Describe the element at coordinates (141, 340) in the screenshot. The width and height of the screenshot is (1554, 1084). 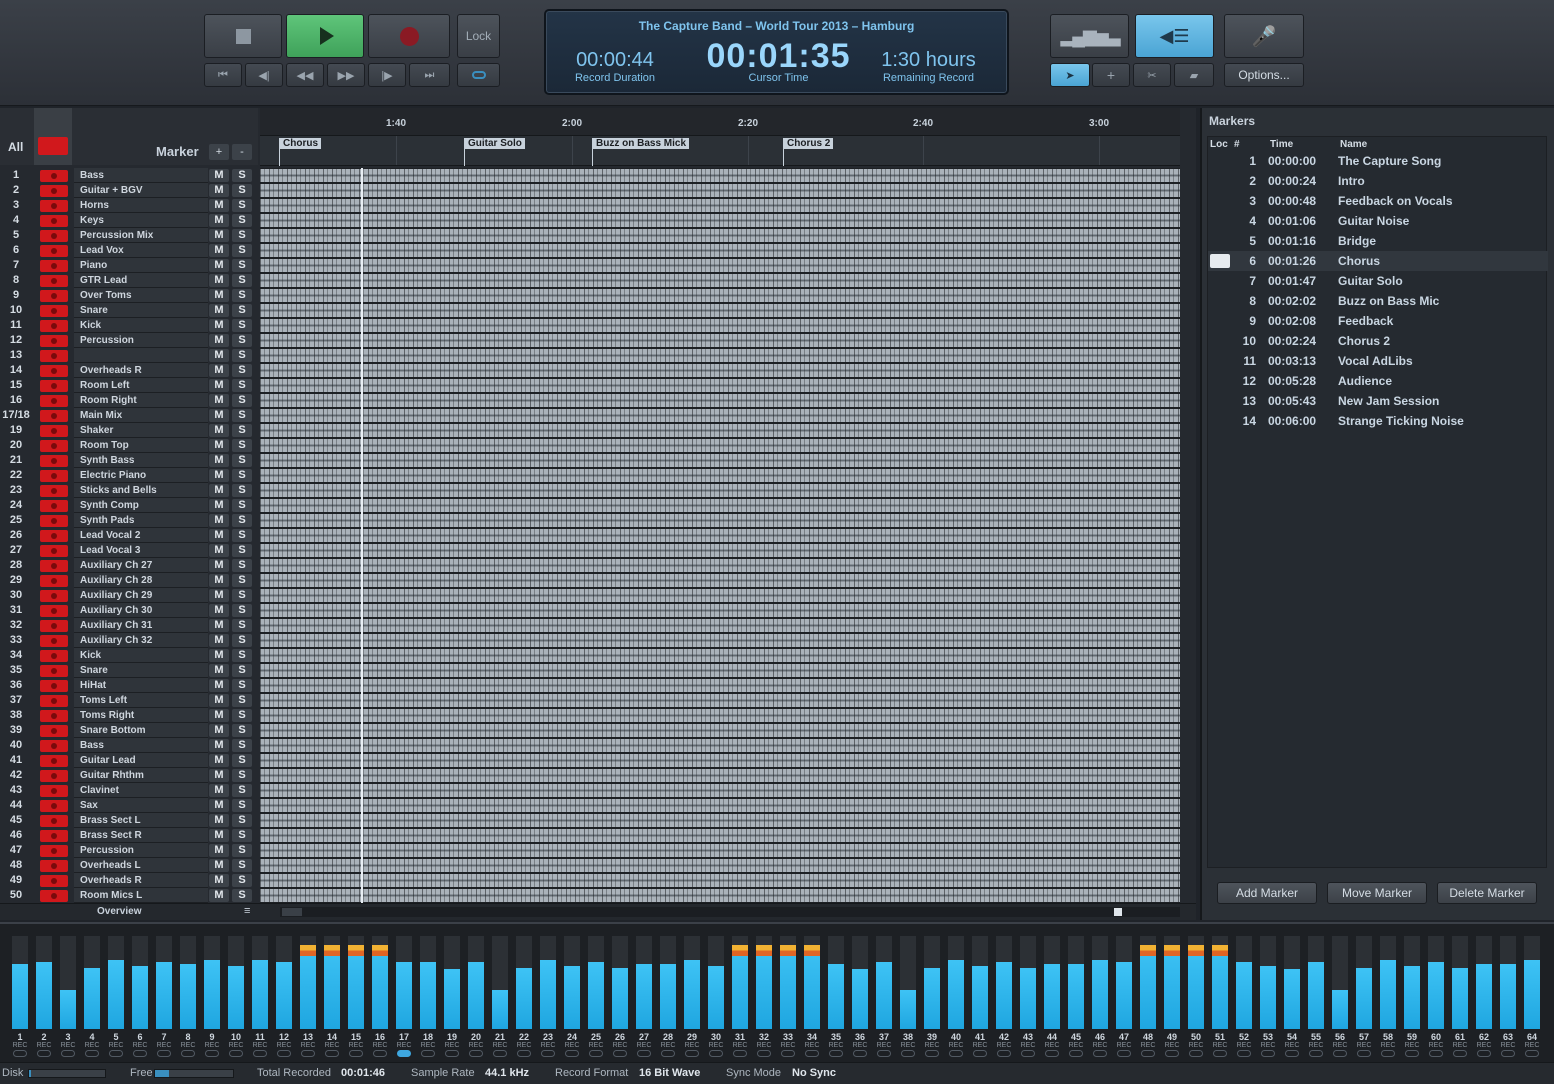
I see `track-name: Percussion` at that location.